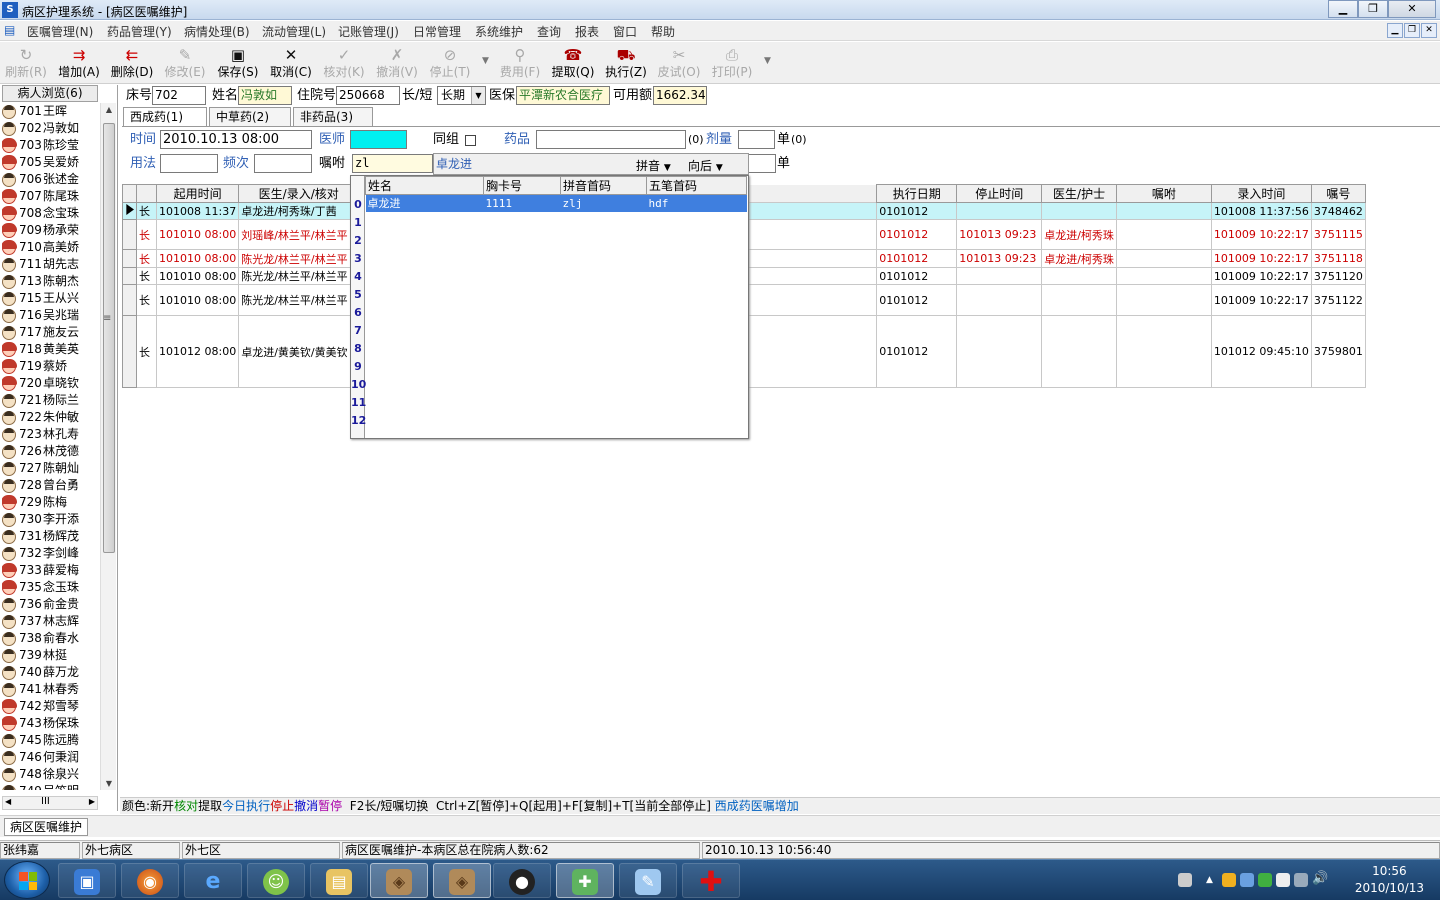  What do you see at coordinates (50, 213) in the screenshot?
I see `patient-item: 708 念宝珠` at bounding box center [50, 213].